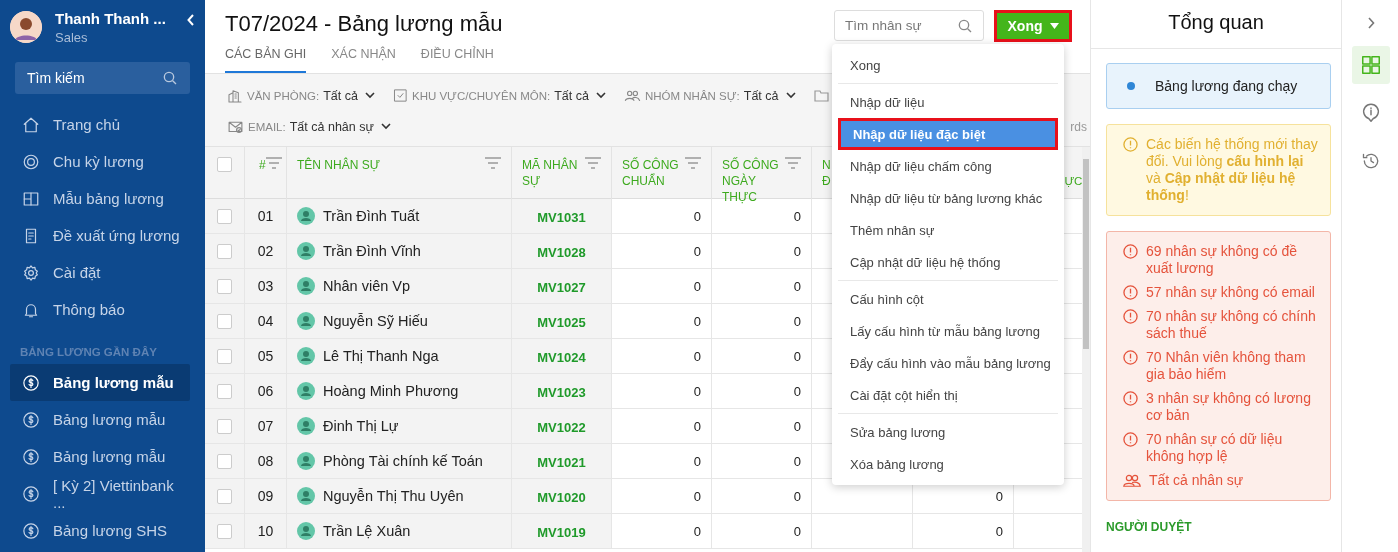  What do you see at coordinates (481, 95) in the screenshot?
I see `filter-label: KHU VỰC/CHUYÊN MÔN:` at bounding box center [481, 95].